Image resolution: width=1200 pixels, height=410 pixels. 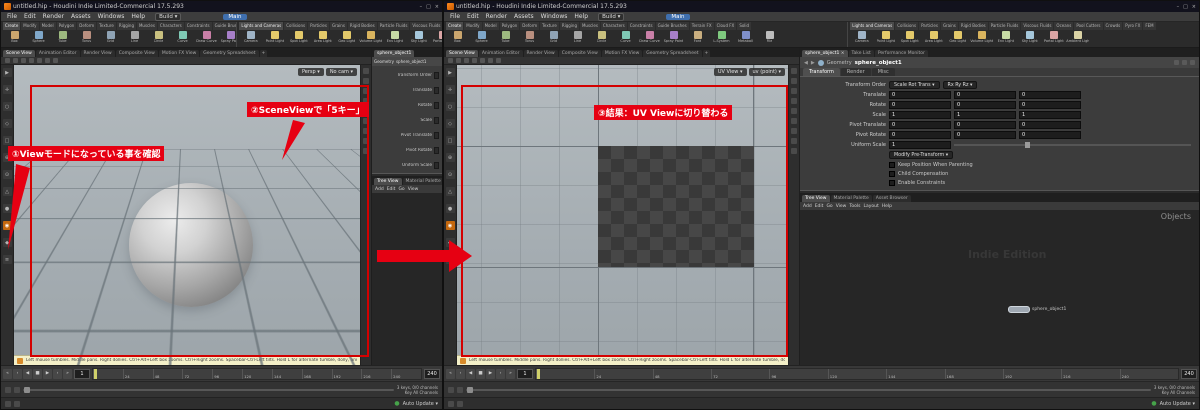 I want to click on desktop-selector: Build ▾, so click(x=168, y=16).